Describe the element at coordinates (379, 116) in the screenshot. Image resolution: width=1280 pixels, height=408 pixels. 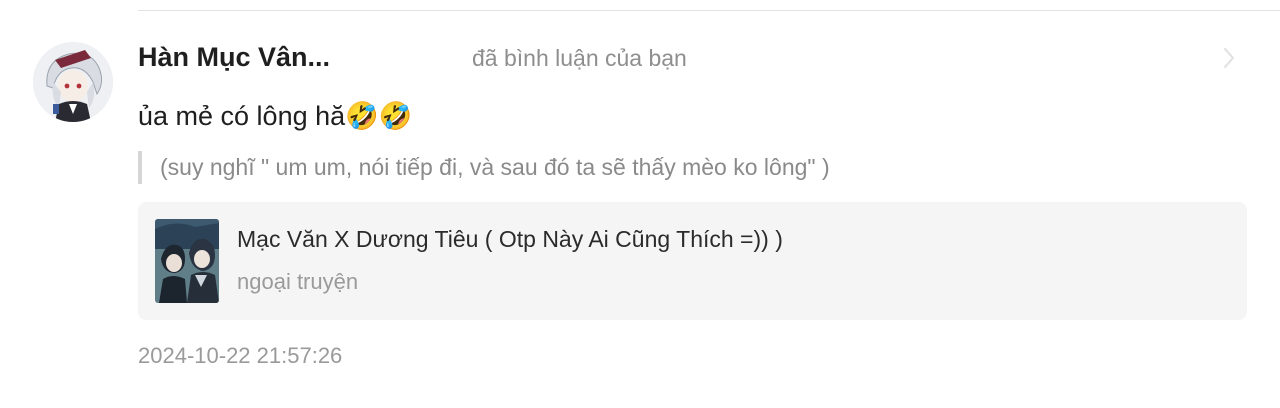
I see `comment-emoji: 🤣🤣` at that location.